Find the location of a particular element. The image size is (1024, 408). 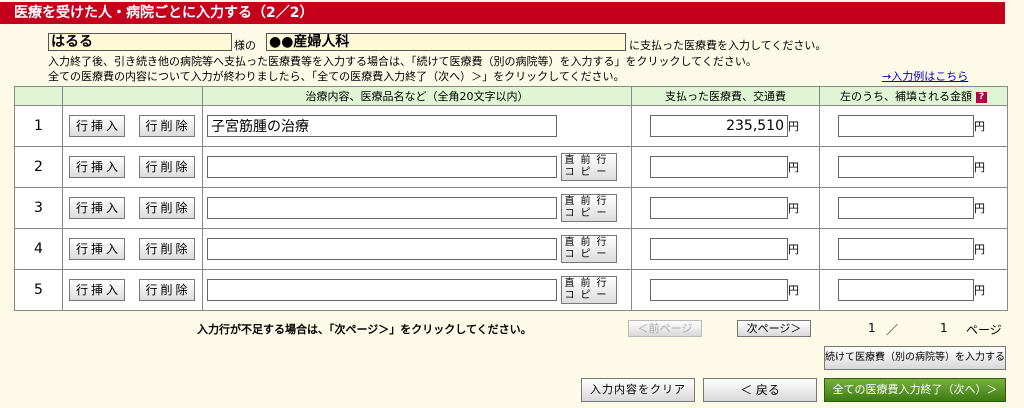

hospital-name-field: ●●産婦人科 is located at coordinates (446, 42).